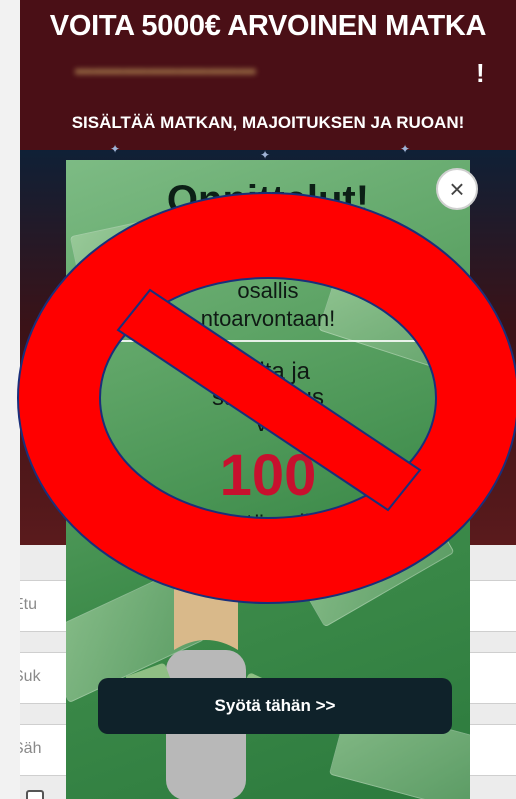 This screenshot has width=516, height=799. Describe the element at coordinates (30, 676) in the screenshot. I see `last-name-placeholder: Suk` at that location.